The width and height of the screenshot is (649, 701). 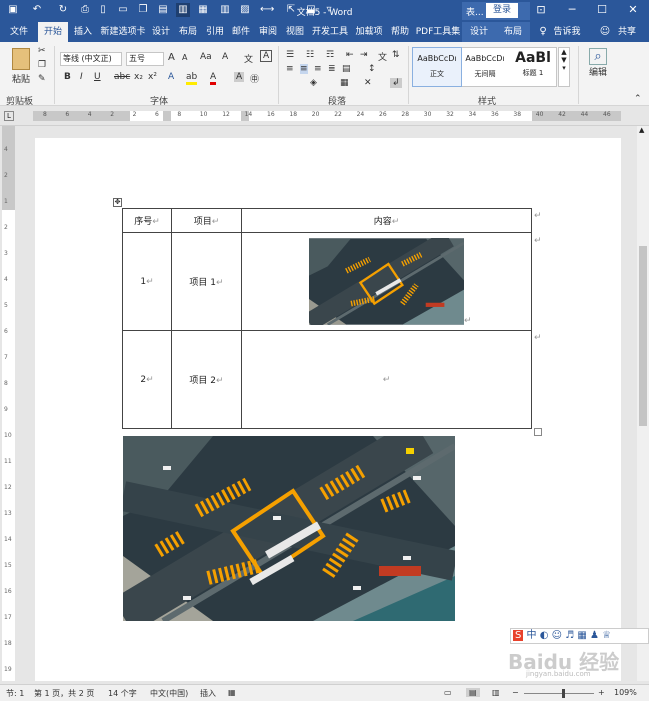 What do you see at coordinates (184, 57) in the screenshot?
I see `shrink-font-icon: A` at bounding box center [184, 57].